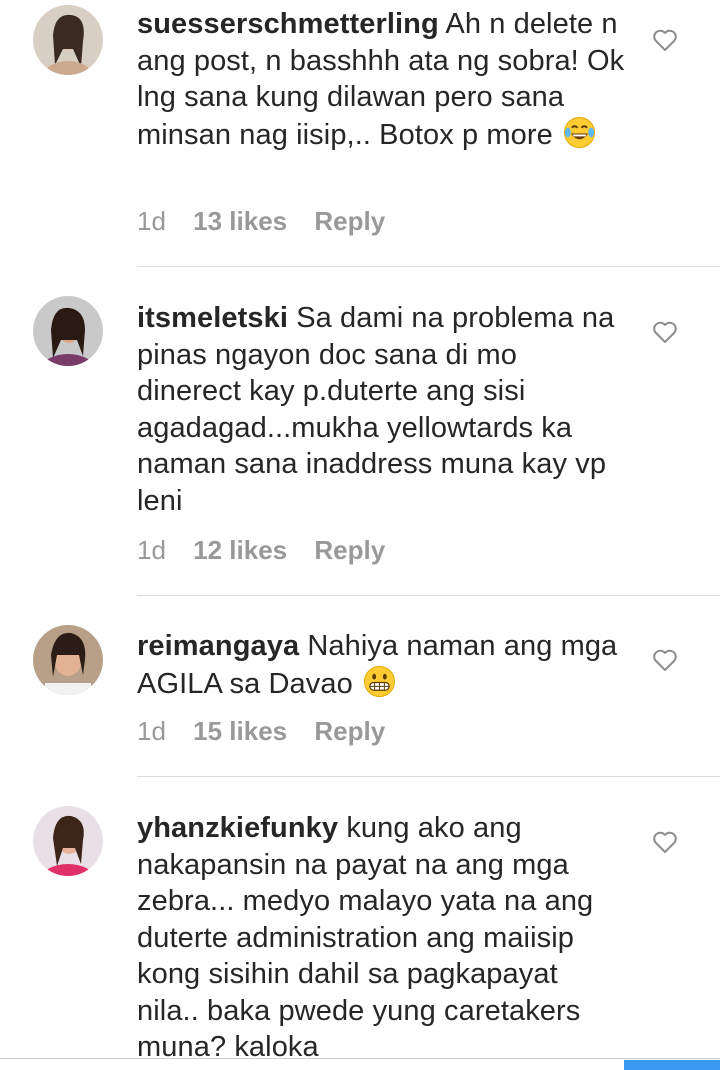  Describe the element at coordinates (288, 24) in the screenshot. I see `comment-username: suesserschmetterling` at that location.